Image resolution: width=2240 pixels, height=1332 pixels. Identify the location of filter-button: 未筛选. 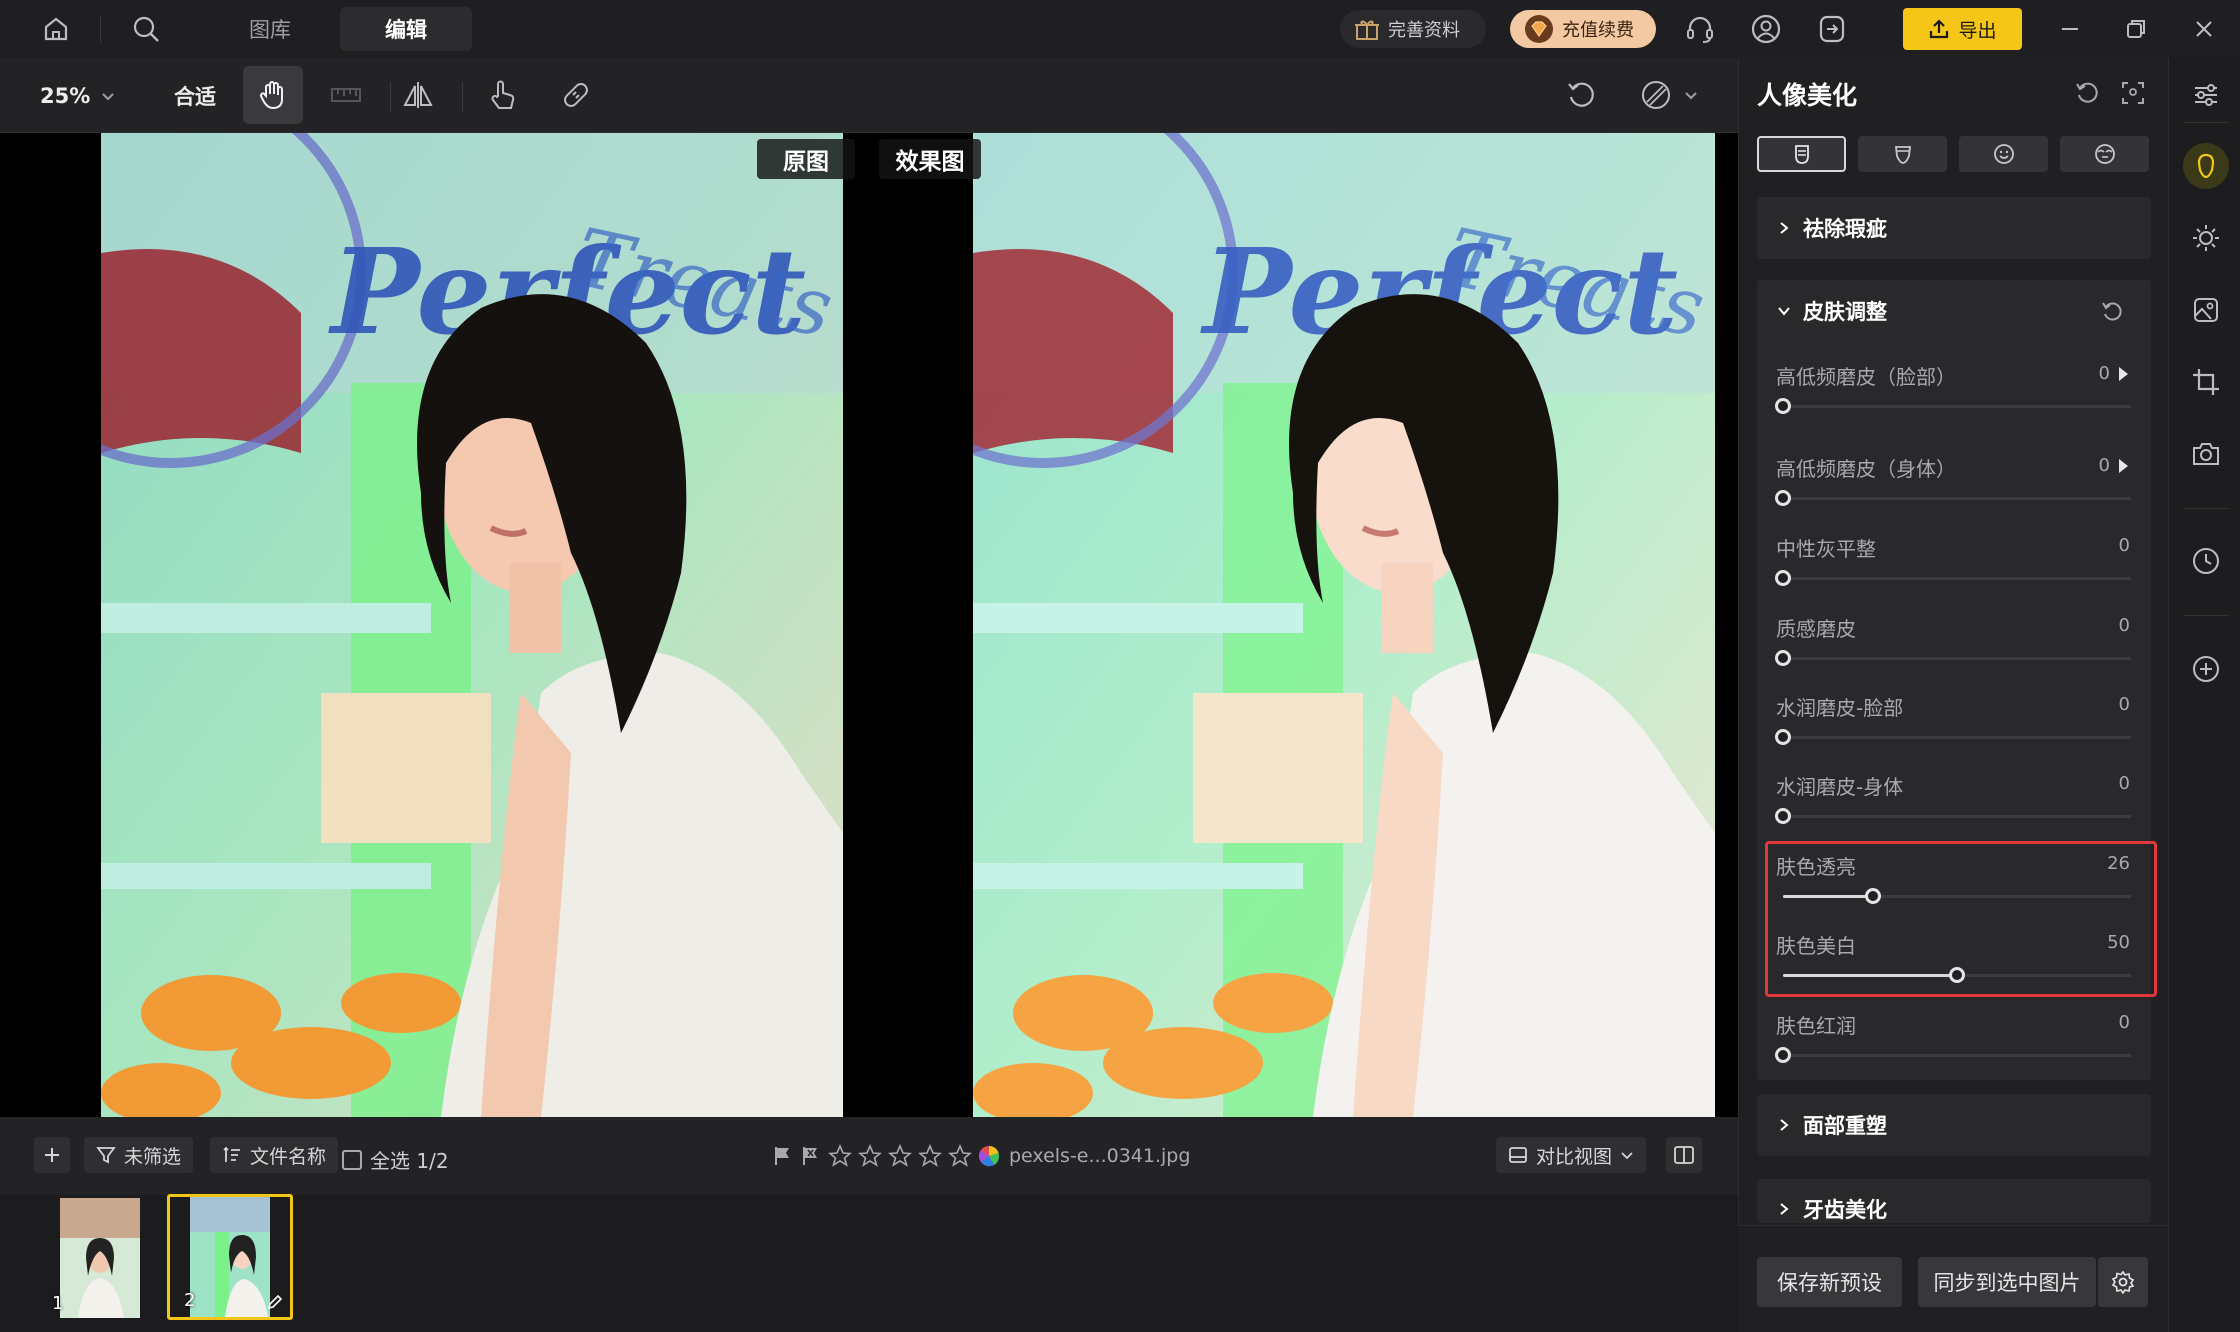
(139, 1155).